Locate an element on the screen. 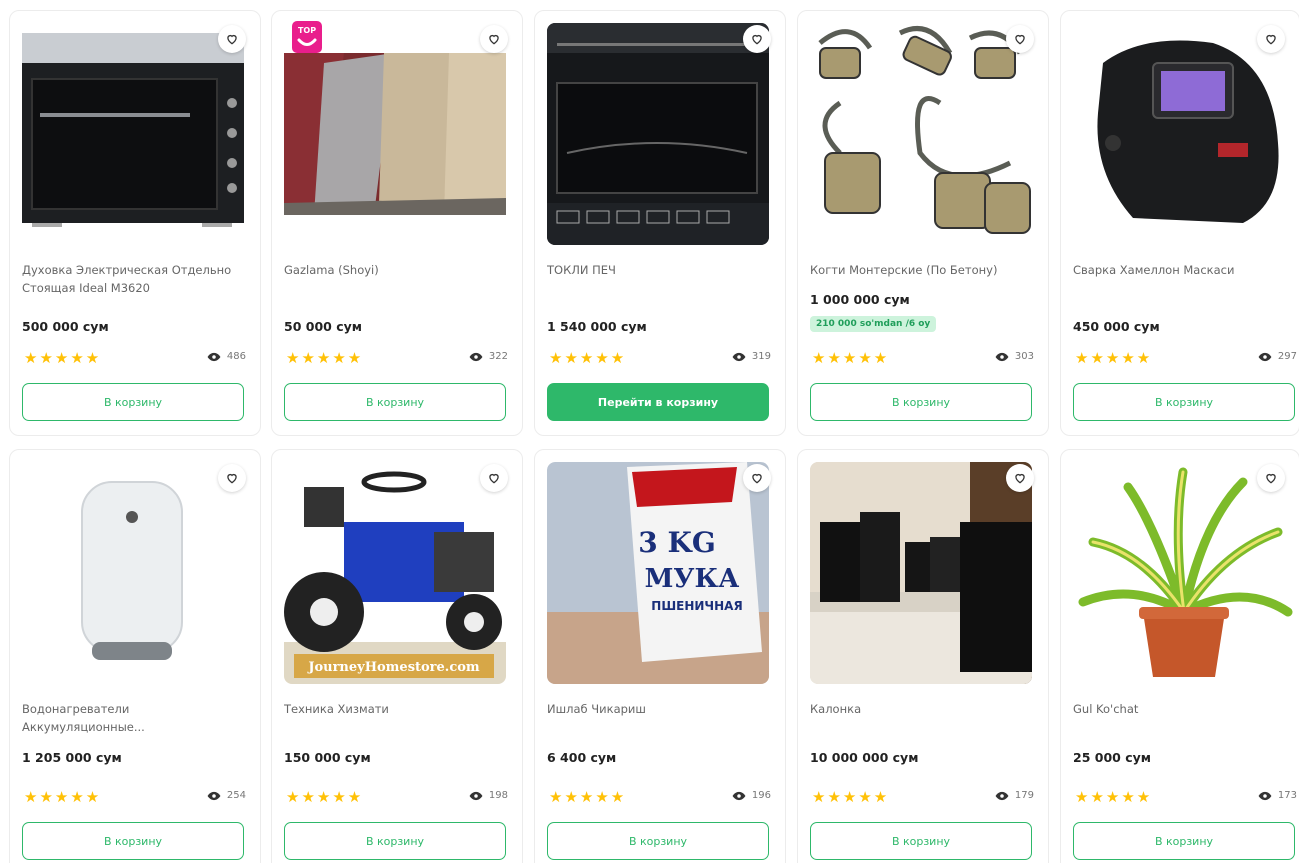 The image size is (1299, 863). product-image-climbing-spikes is located at coordinates (921, 134).